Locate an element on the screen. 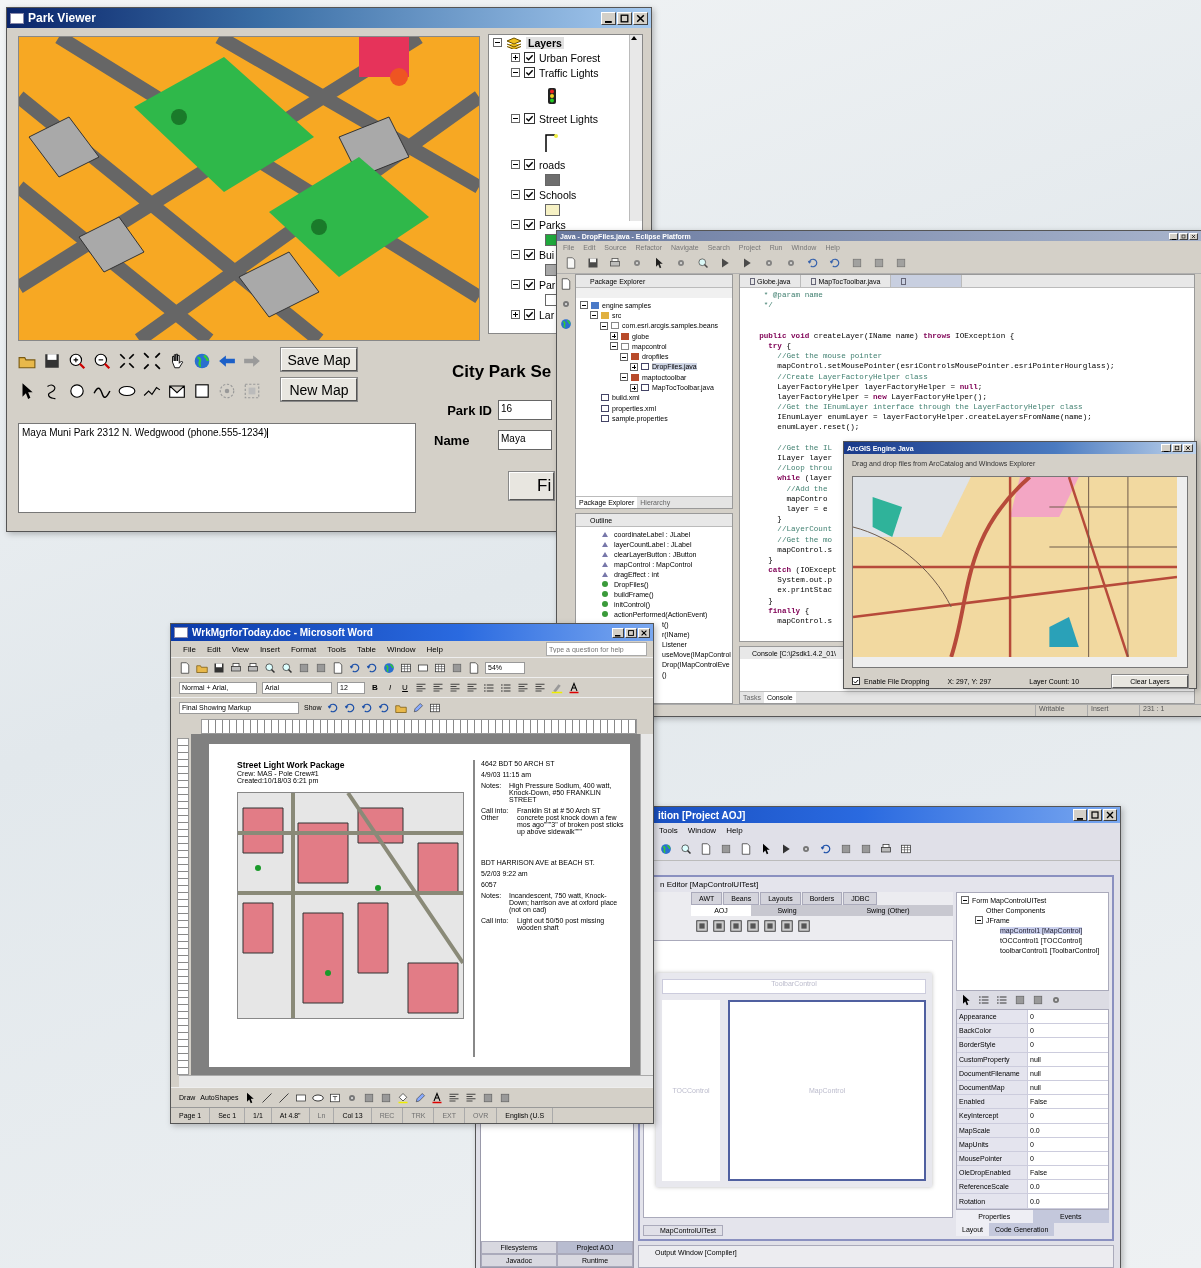  format-button: U is located at coordinates (405, 687).